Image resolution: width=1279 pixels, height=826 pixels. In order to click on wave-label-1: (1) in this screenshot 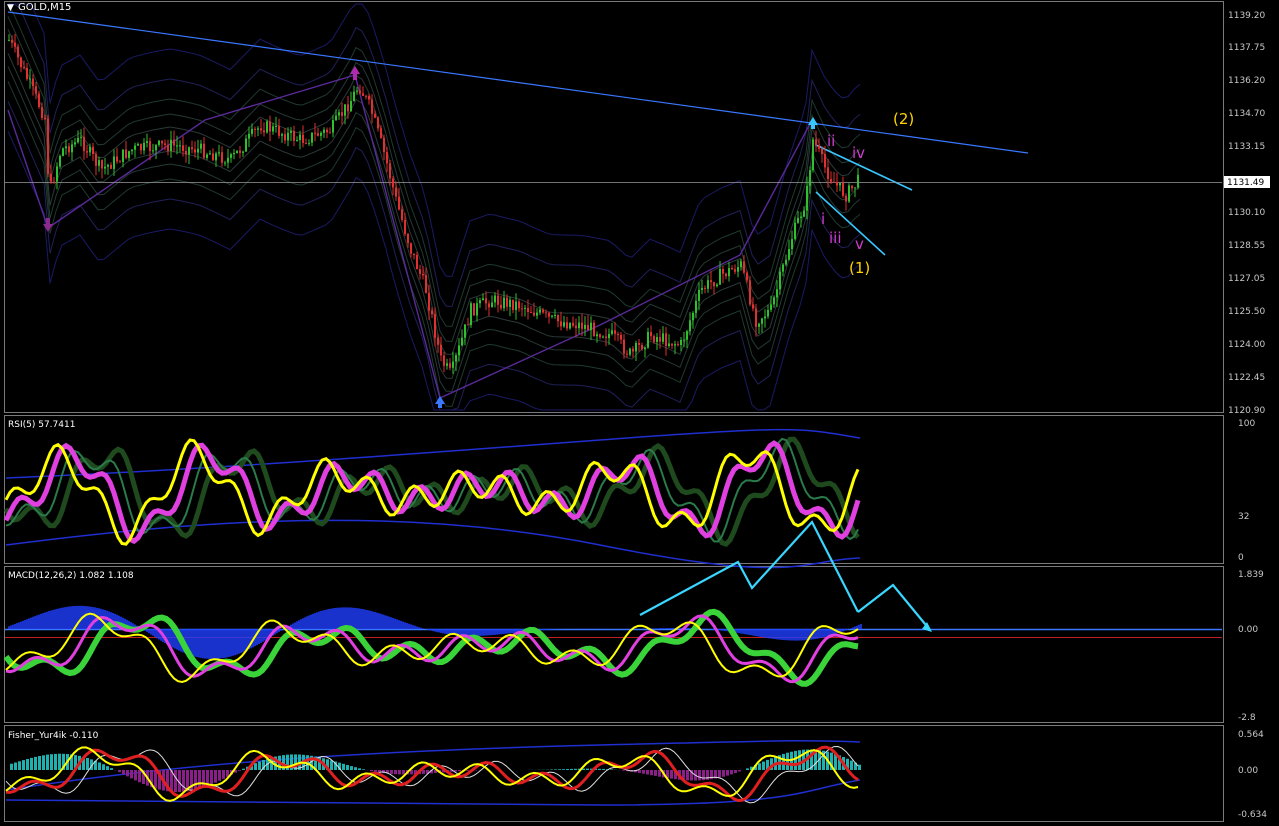, I will do `click(859, 268)`.